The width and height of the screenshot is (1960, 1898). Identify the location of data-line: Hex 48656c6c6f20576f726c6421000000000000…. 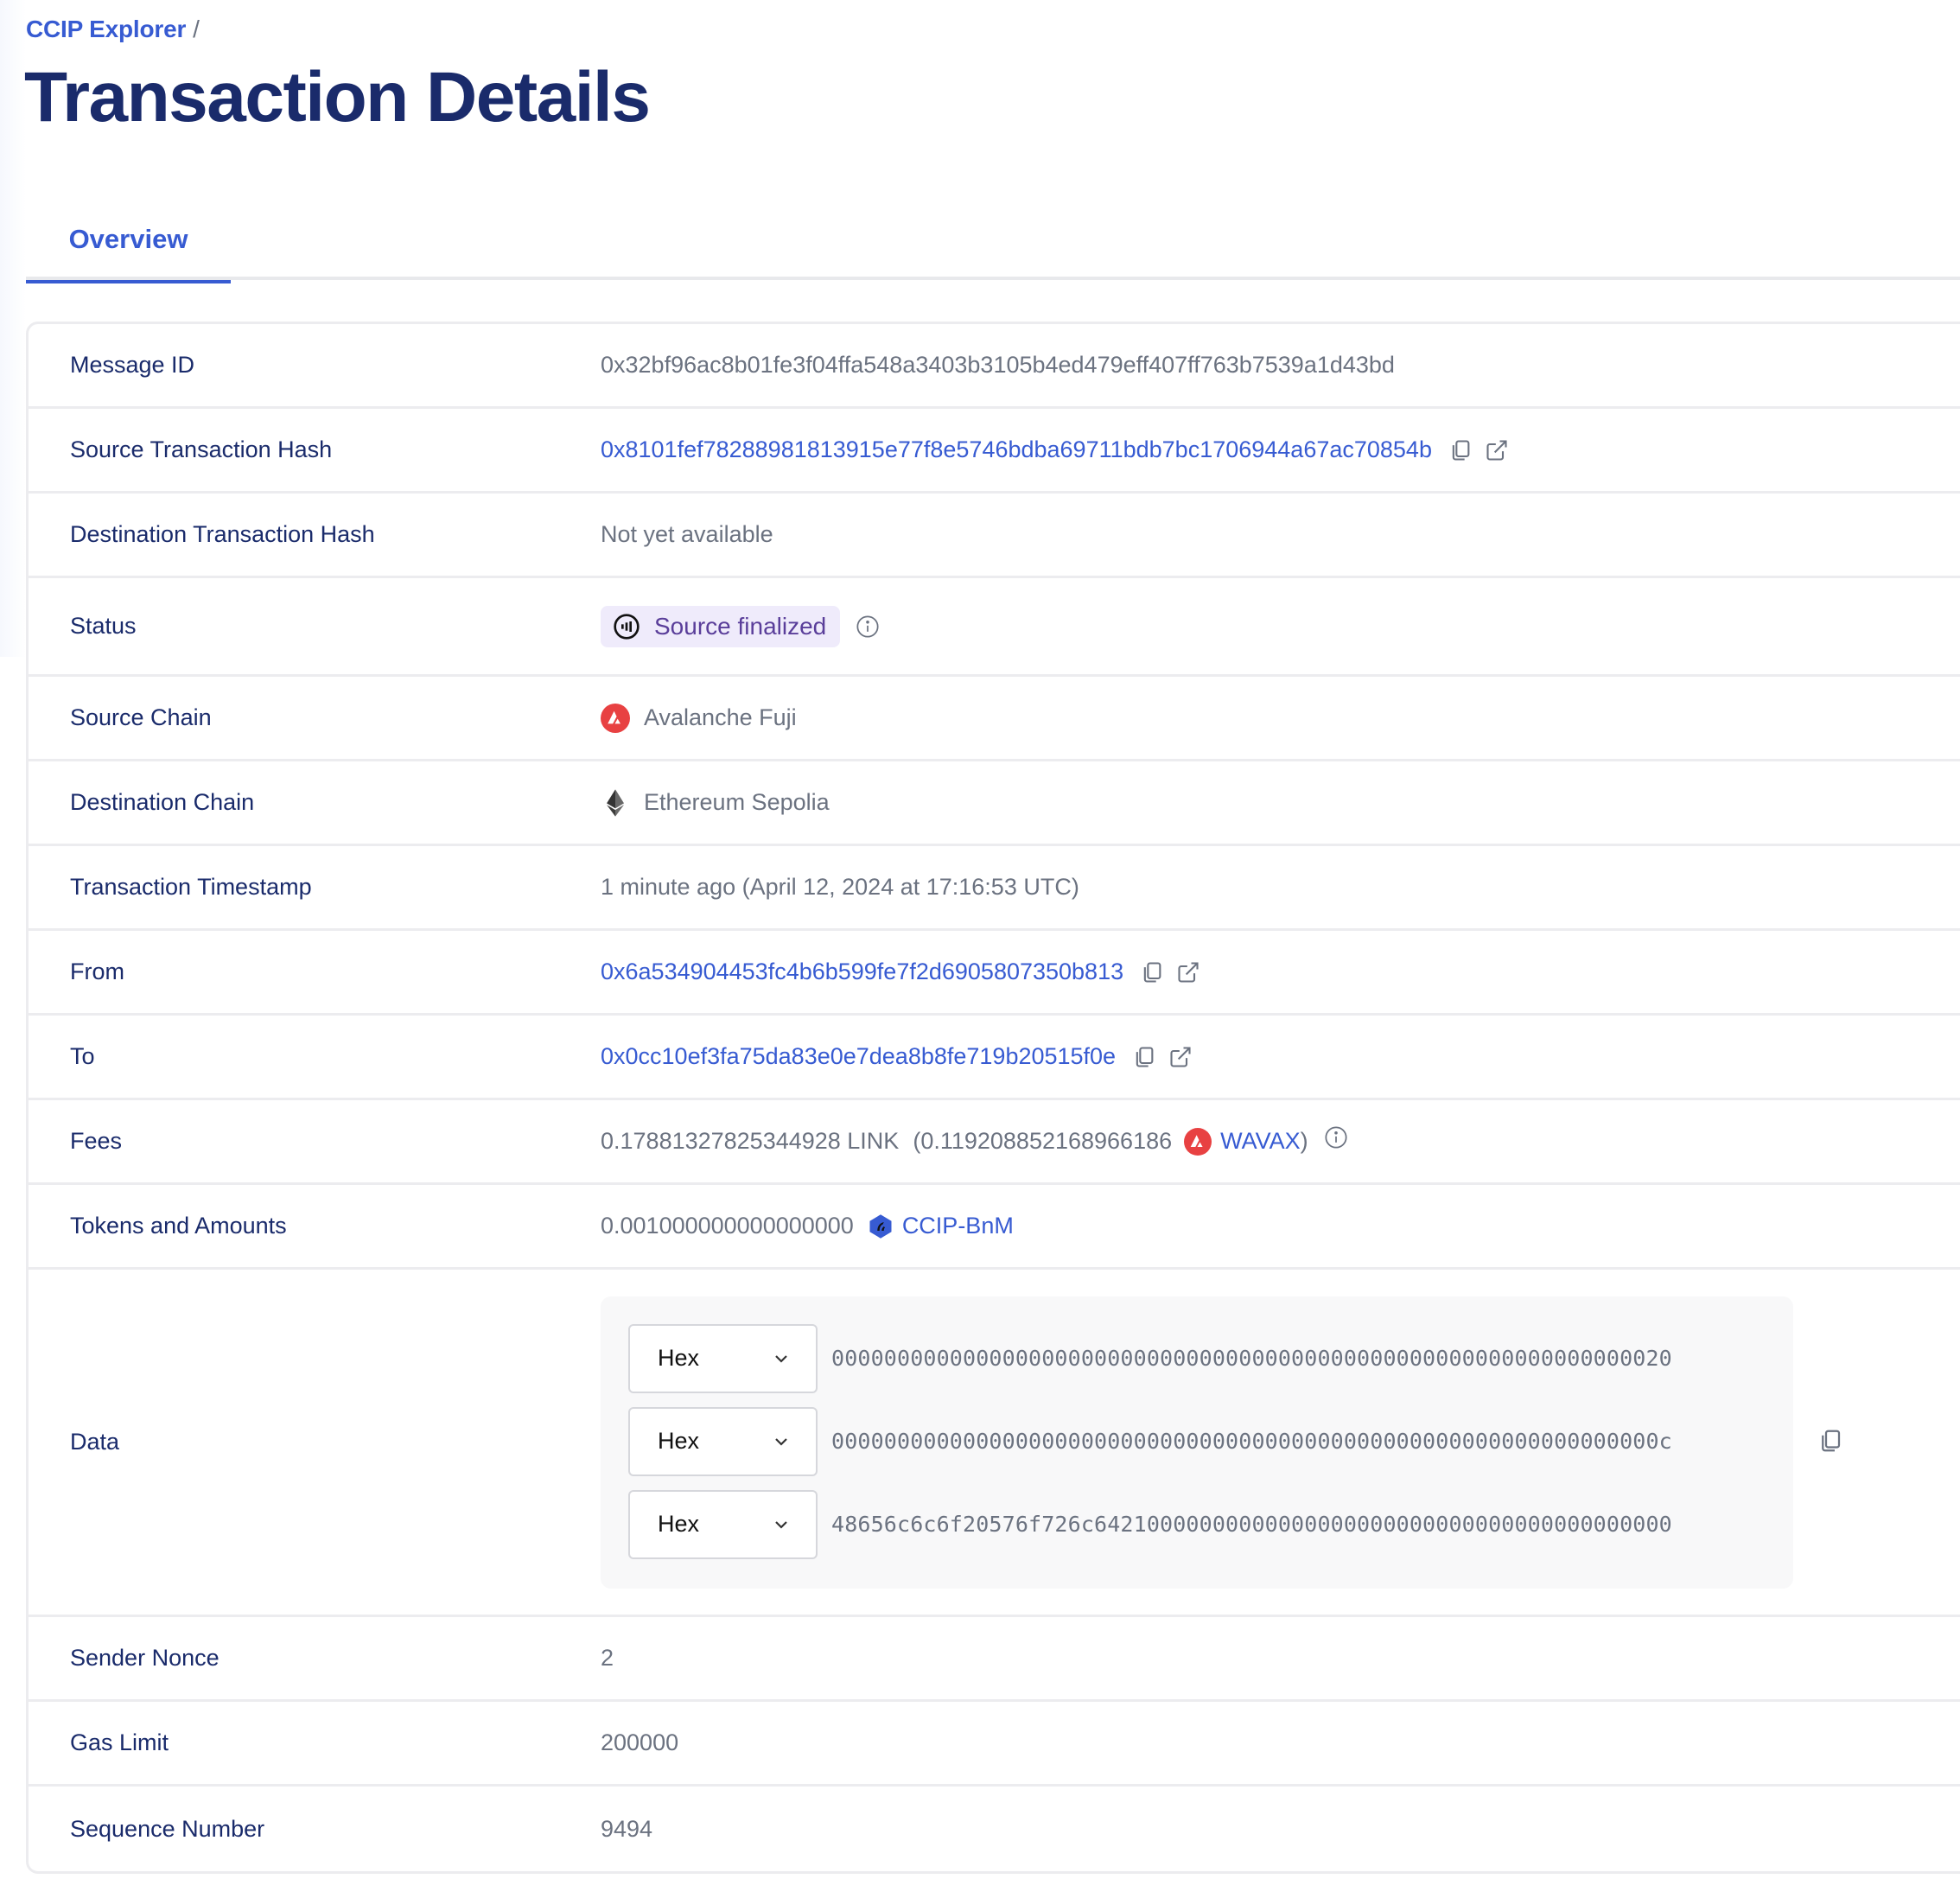
(1197, 1524).